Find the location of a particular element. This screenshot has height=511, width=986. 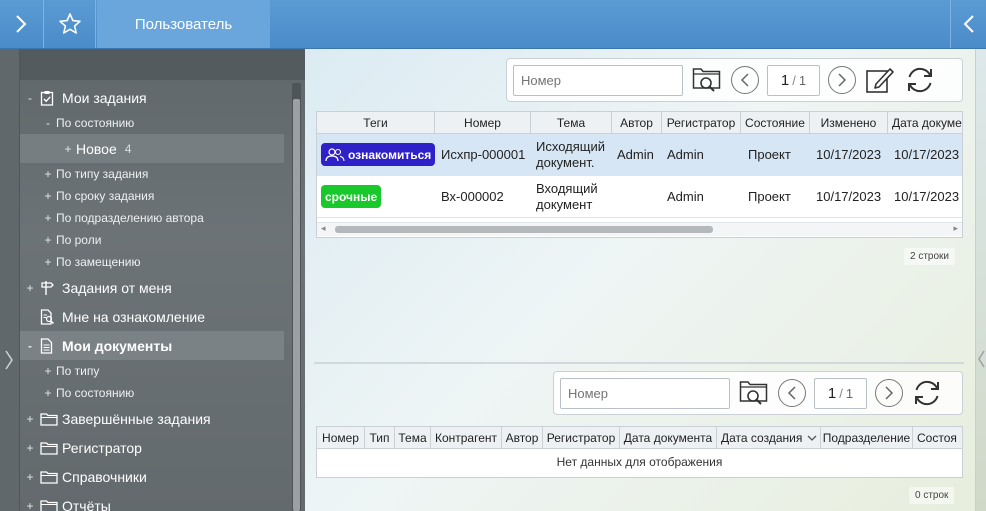

left-collapse-strip is located at coordinates (10, 280).